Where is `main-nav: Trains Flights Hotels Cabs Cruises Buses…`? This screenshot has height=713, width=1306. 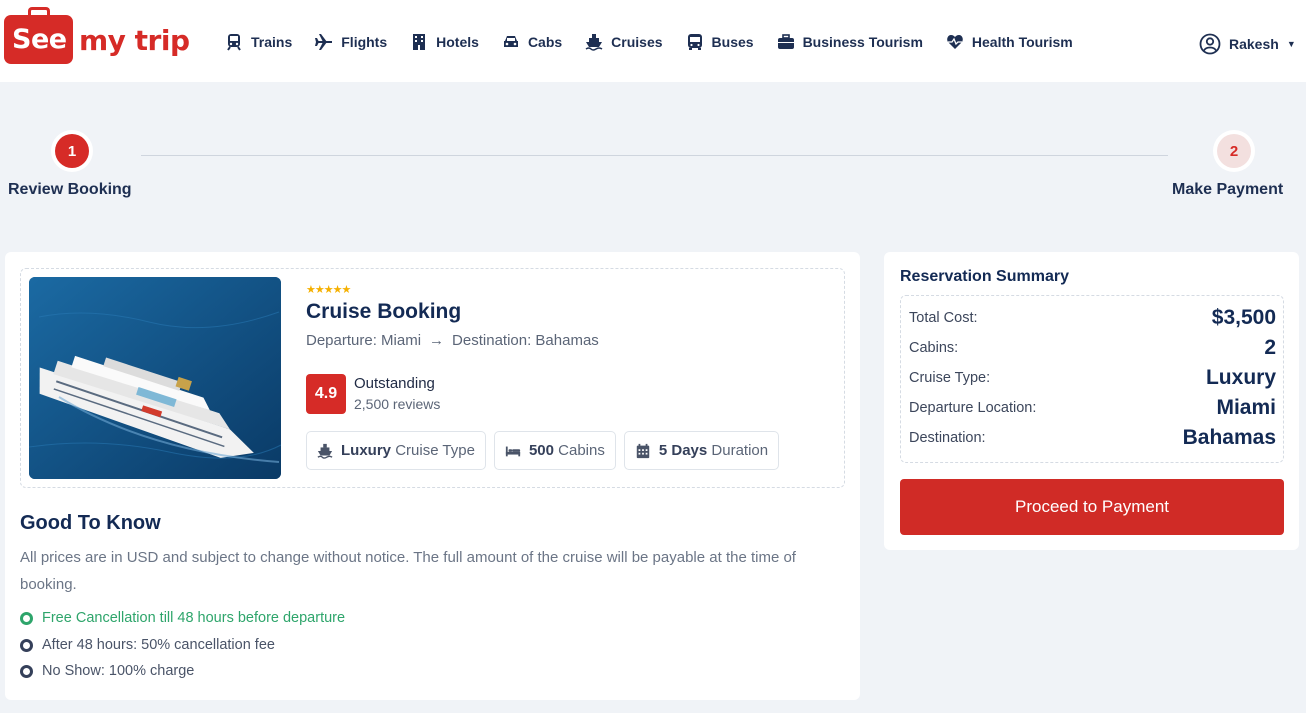
main-nav: Trains Flights Hotels Cabs Cruises Buses… is located at coordinates (660, 42).